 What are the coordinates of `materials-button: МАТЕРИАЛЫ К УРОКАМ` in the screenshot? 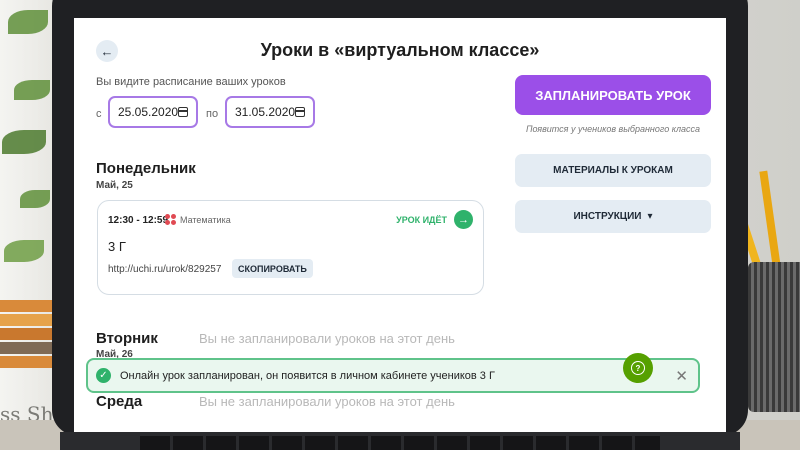 It's located at (613, 170).